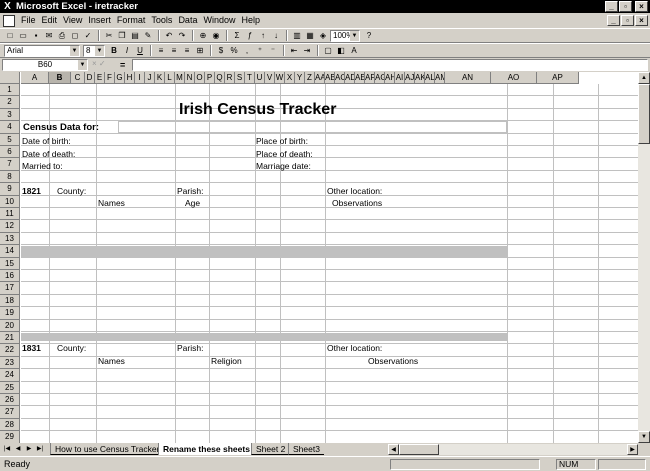 The image size is (650, 471). I want to click on column-header-m: M, so click(180, 78).